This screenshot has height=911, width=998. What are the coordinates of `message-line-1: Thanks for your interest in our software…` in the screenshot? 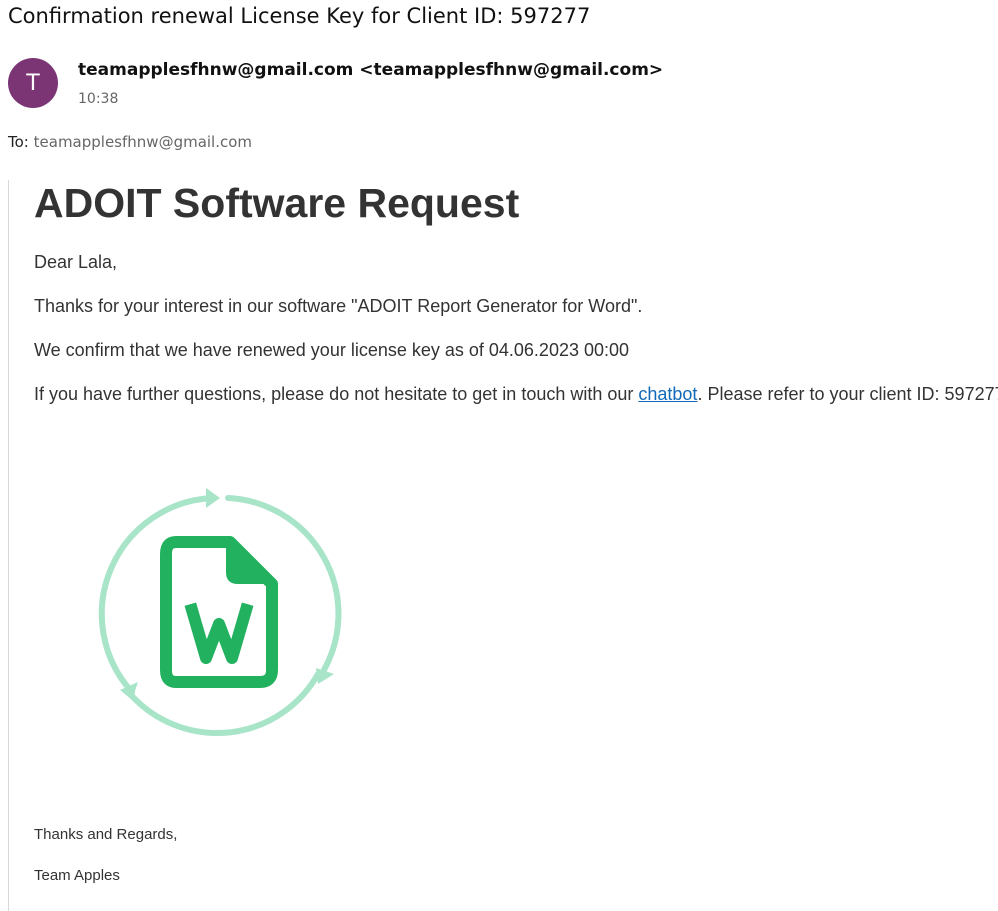 It's located at (338, 306).